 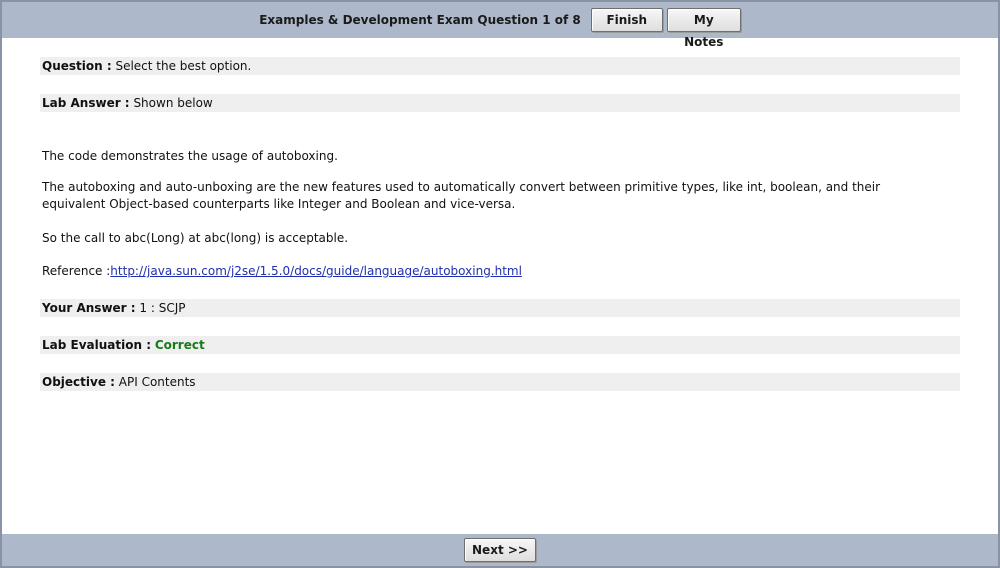 I want to click on question-text: Select the best option., so click(x=183, y=66).